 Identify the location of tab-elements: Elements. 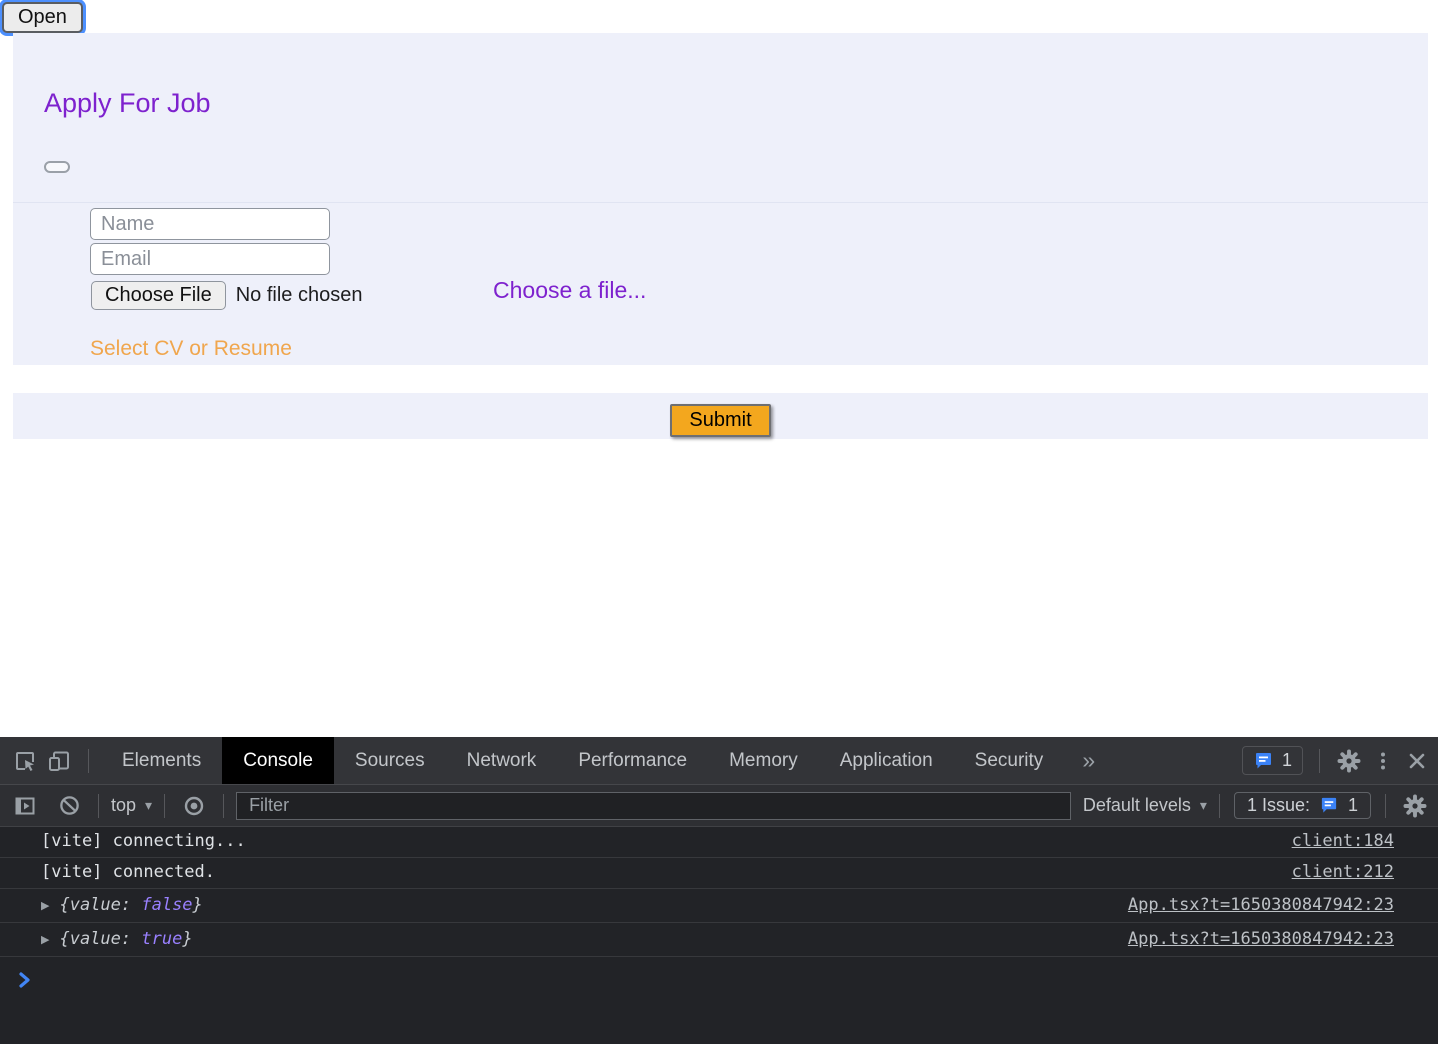
(161, 760).